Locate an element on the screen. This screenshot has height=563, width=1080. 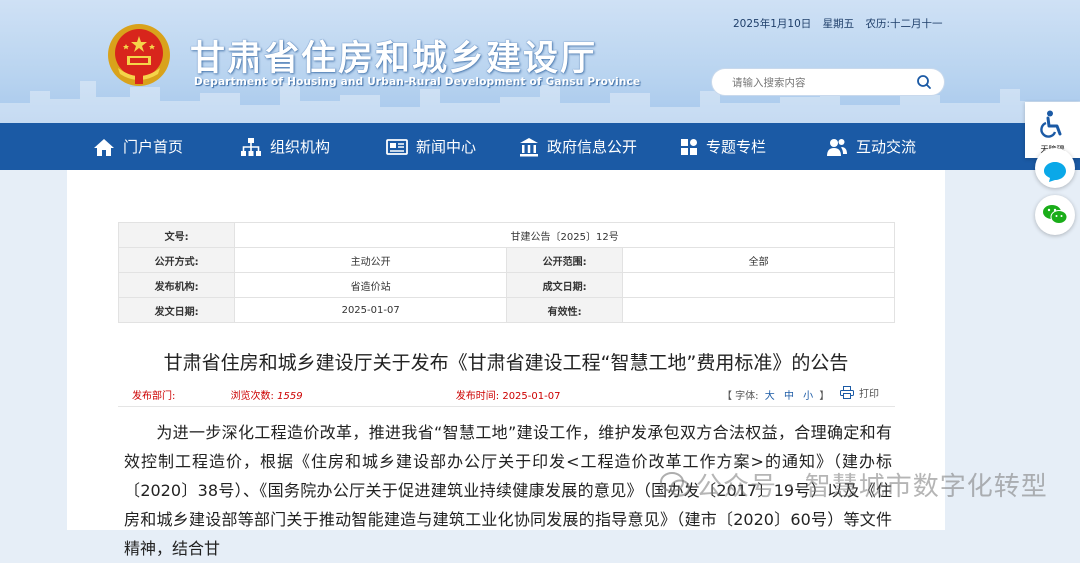
print-button: 打印 is located at coordinates (859, 392).